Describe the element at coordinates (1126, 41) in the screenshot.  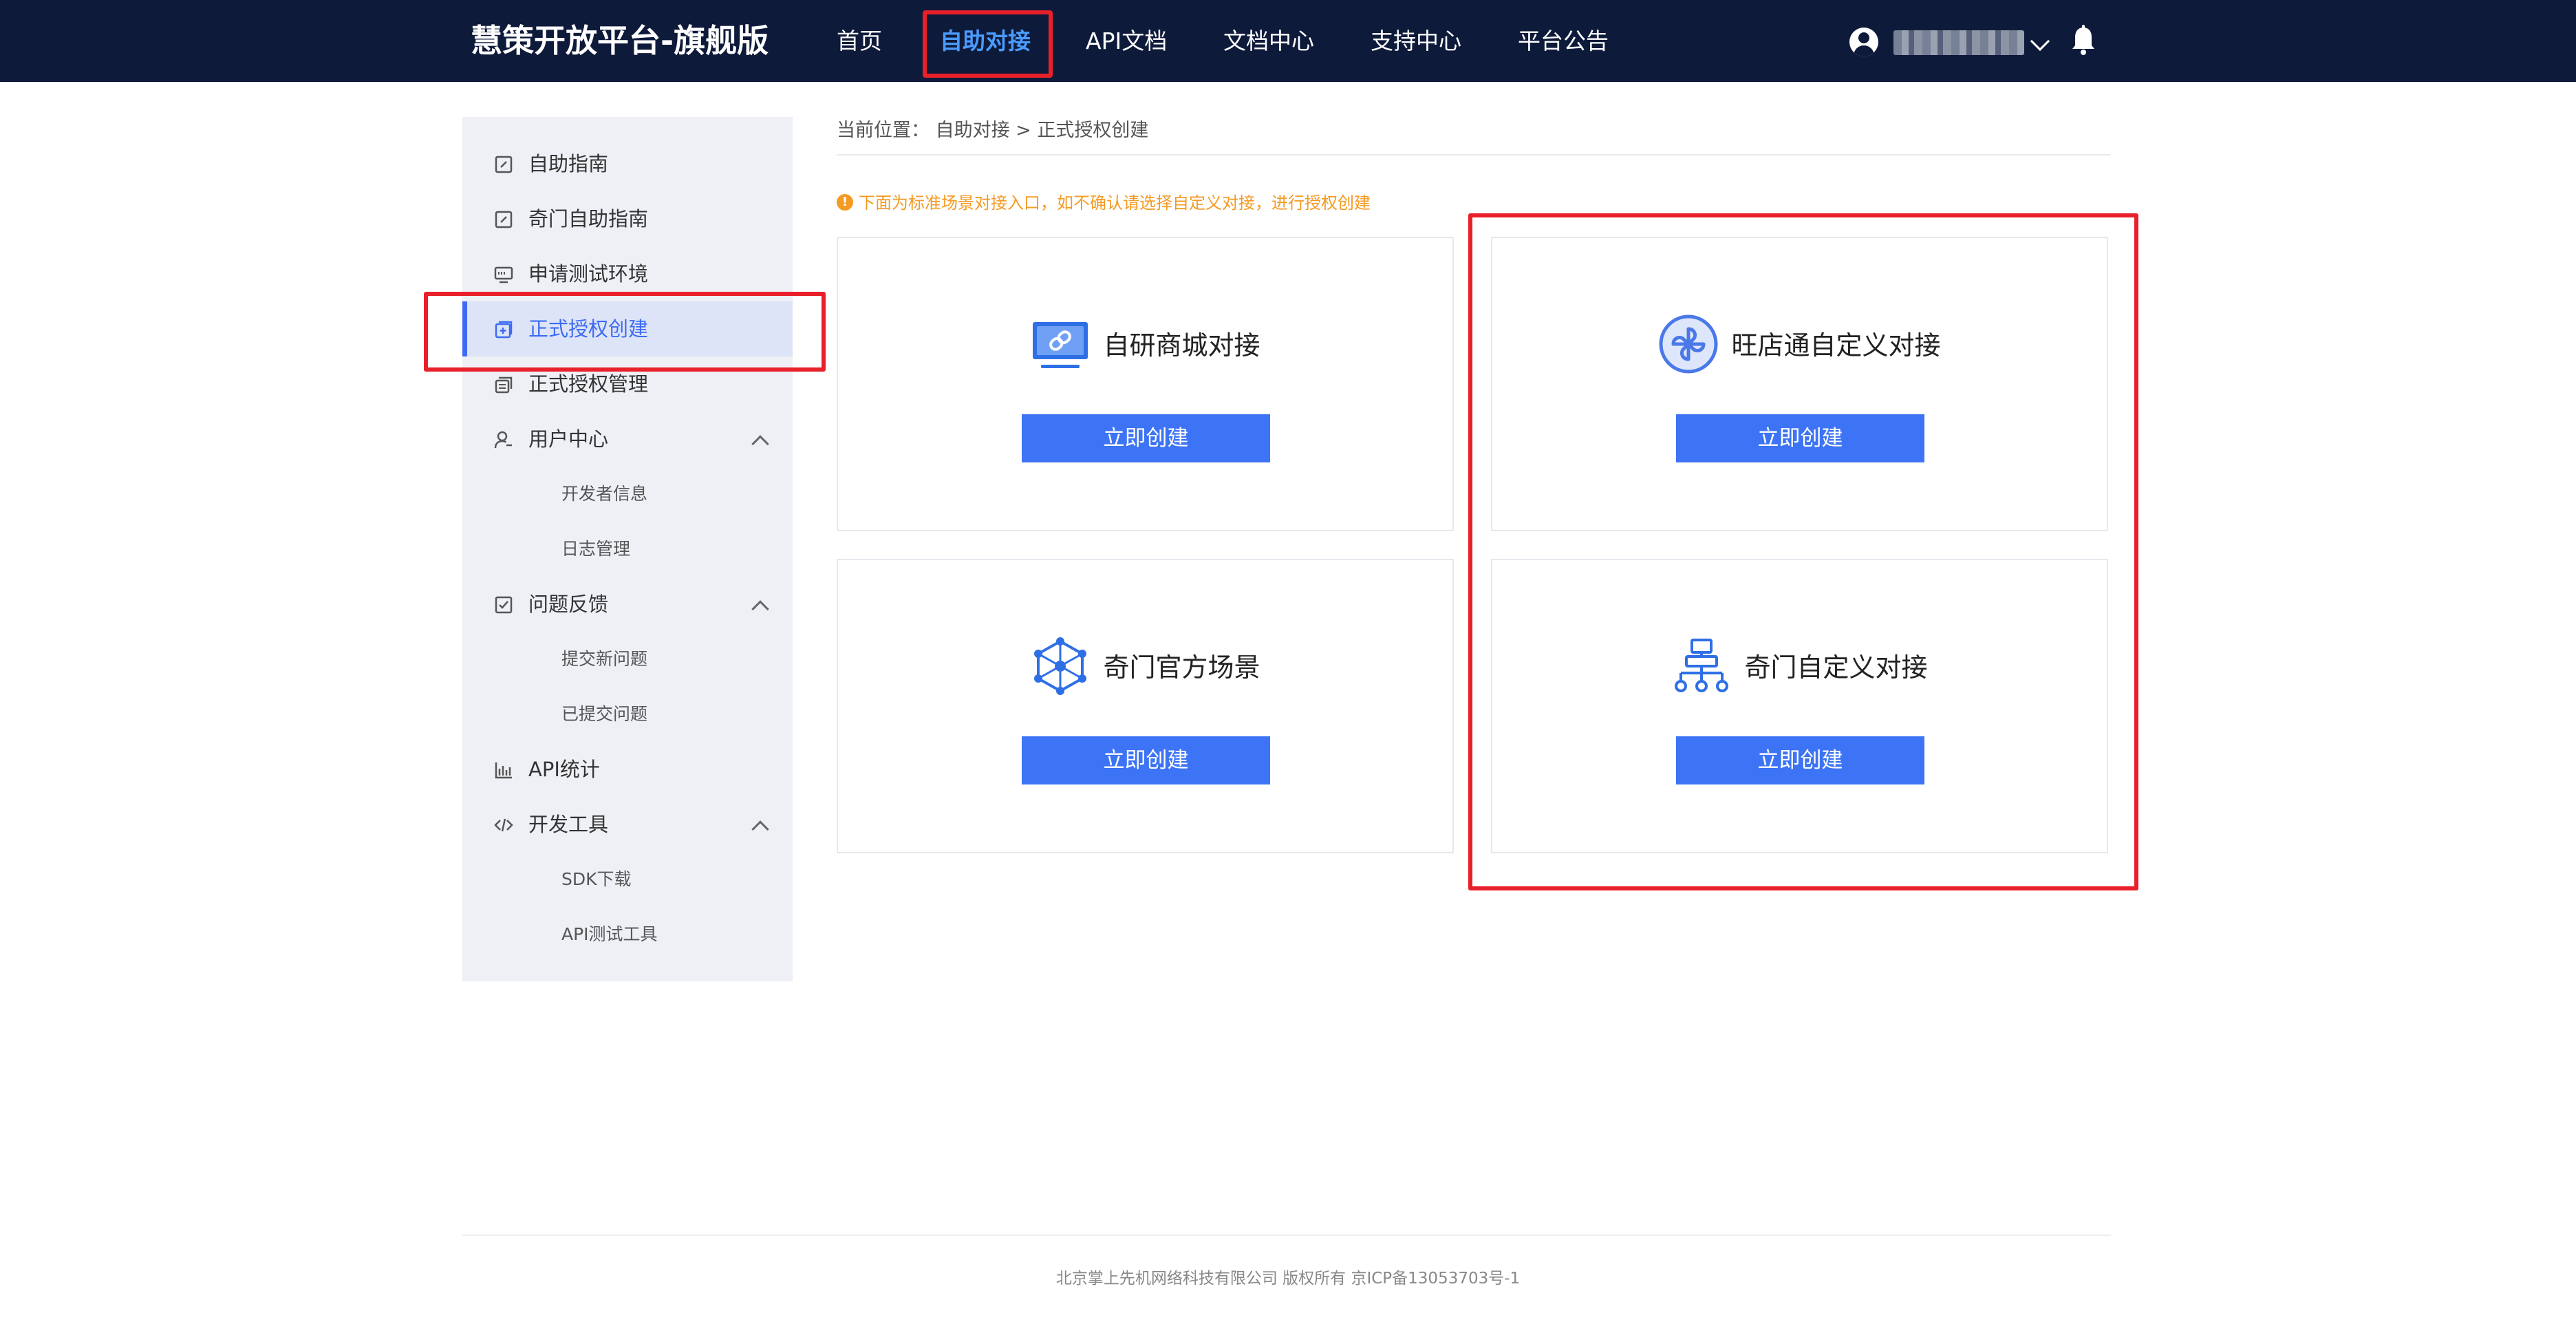
I see `nav-api-docs: API文档` at that location.